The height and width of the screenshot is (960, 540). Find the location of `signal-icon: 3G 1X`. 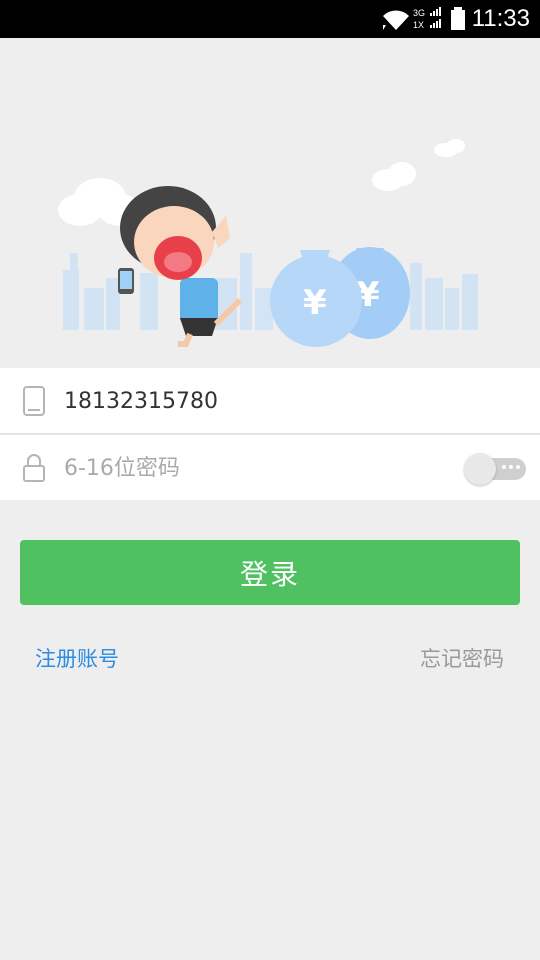

signal-icon: 3G 1X is located at coordinates (427, 18).